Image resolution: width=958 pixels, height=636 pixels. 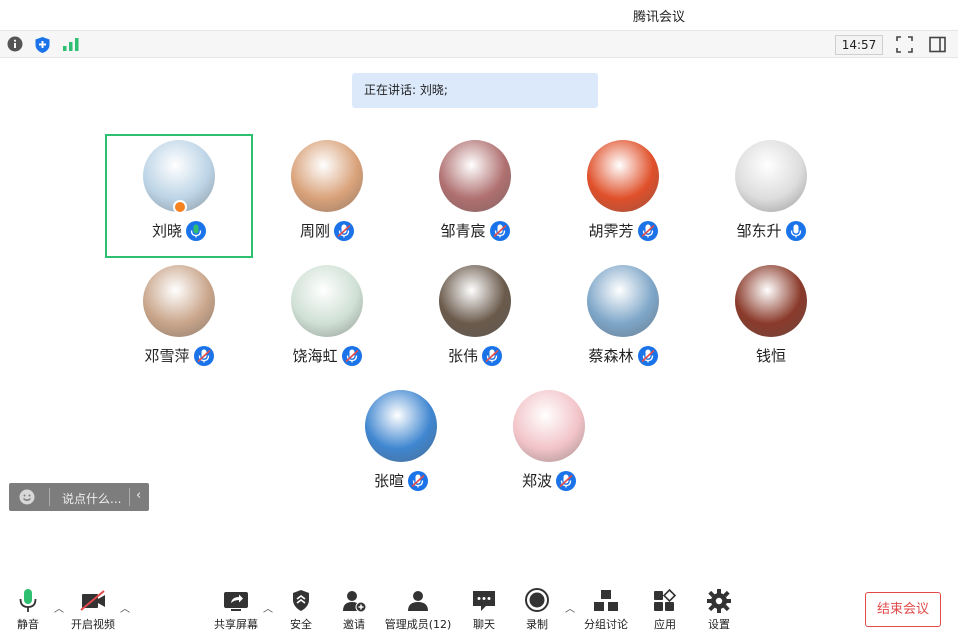 I want to click on share-options-chevron-icon: ︿, so click(x=268, y=607).